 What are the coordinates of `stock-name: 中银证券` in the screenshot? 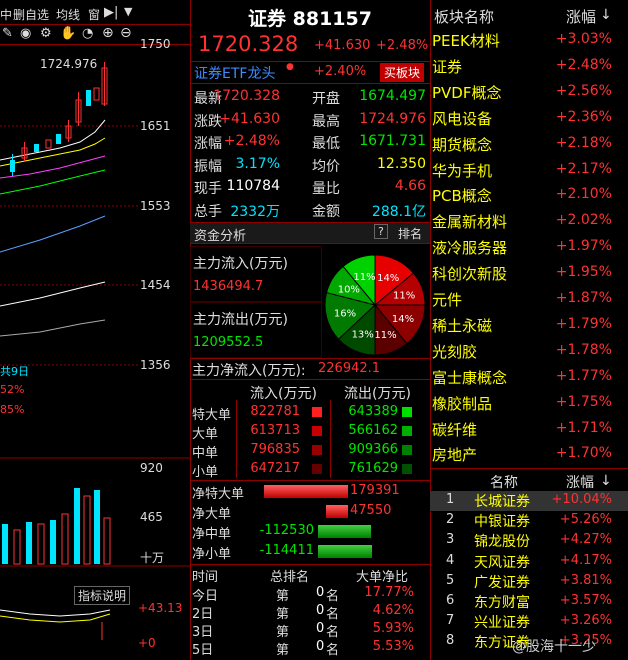 It's located at (502, 522).